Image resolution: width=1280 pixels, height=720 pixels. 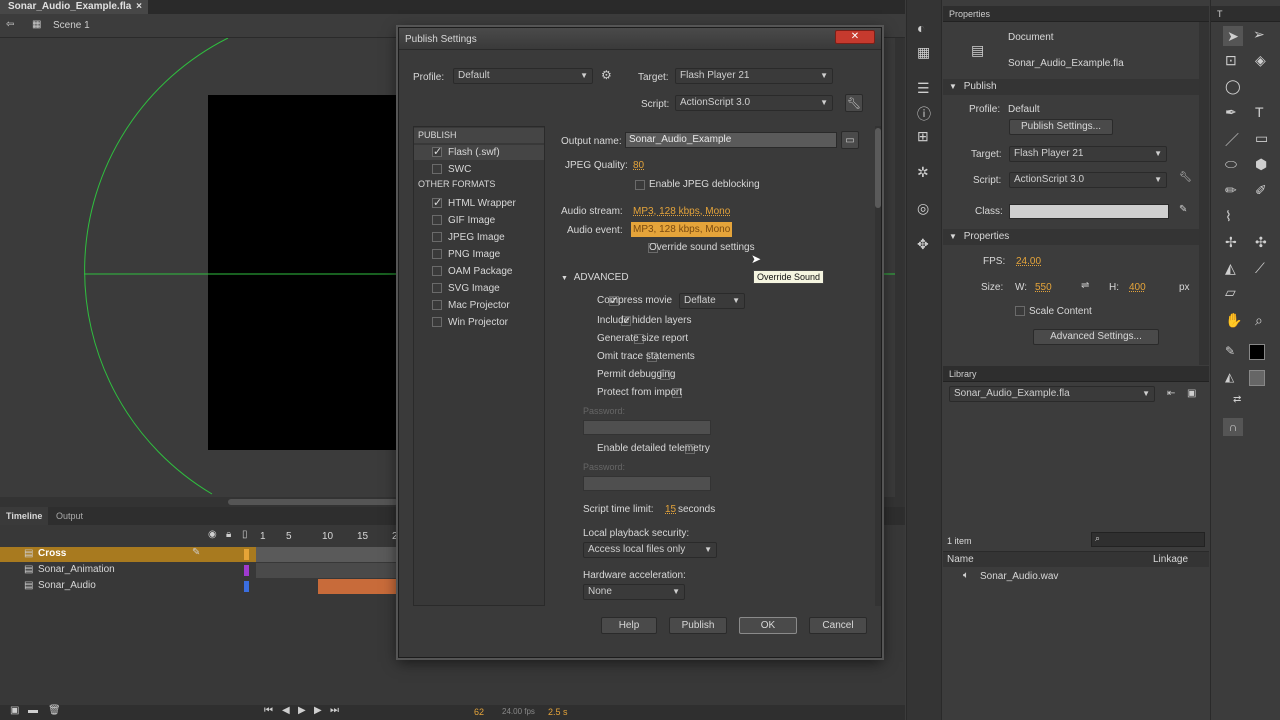 What do you see at coordinates (923, 88) in the screenshot?
I see `align-icon: ☰` at bounding box center [923, 88].